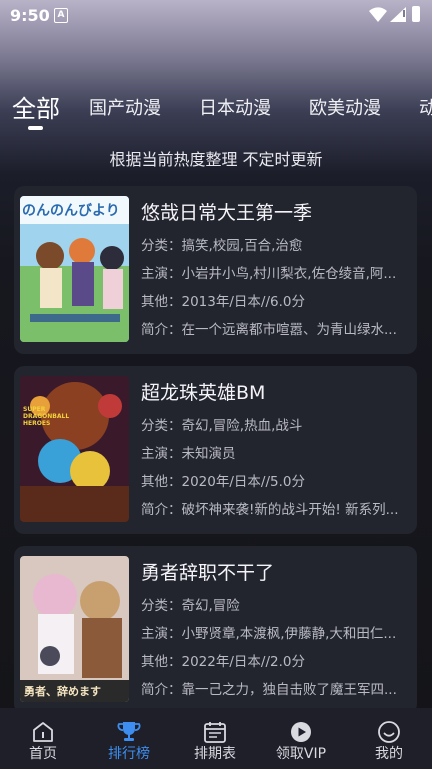  Describe the element at coordinates (74, 629) in the screenshot. I see `anime-poster: 勇者、辞めます` at that location.